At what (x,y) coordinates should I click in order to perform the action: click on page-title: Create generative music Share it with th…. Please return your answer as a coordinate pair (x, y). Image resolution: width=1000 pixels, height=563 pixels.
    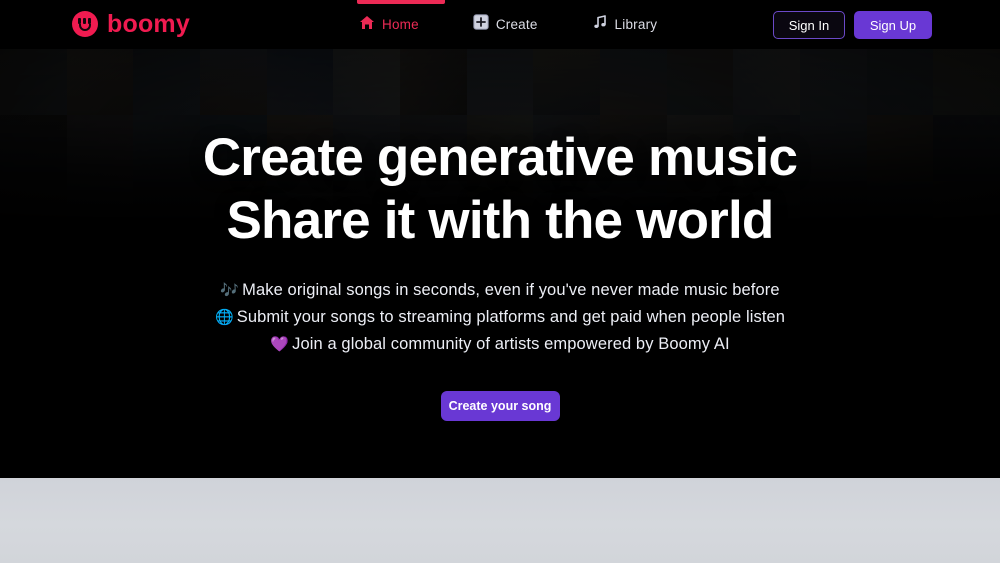
    Looking at the image, I should click on (500, 189).